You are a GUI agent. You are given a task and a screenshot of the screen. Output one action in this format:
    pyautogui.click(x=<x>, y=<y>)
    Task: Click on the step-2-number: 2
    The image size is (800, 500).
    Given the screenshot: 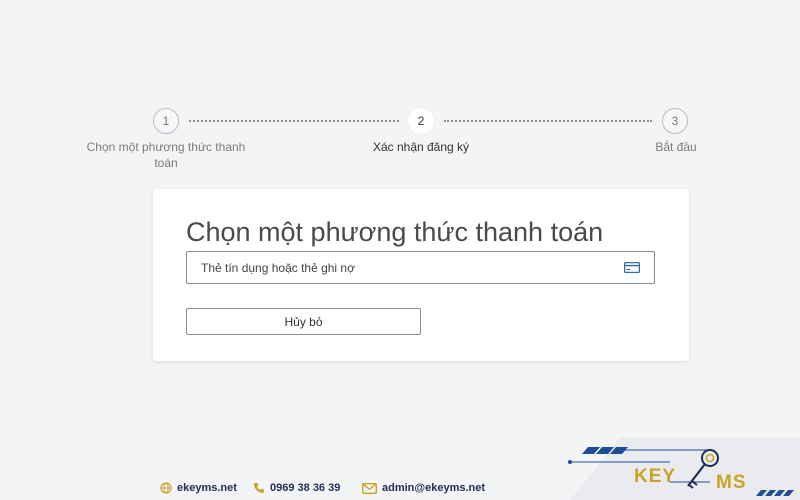 What is the action you would take?
    pyautogui.click(x=421, y=121)
    